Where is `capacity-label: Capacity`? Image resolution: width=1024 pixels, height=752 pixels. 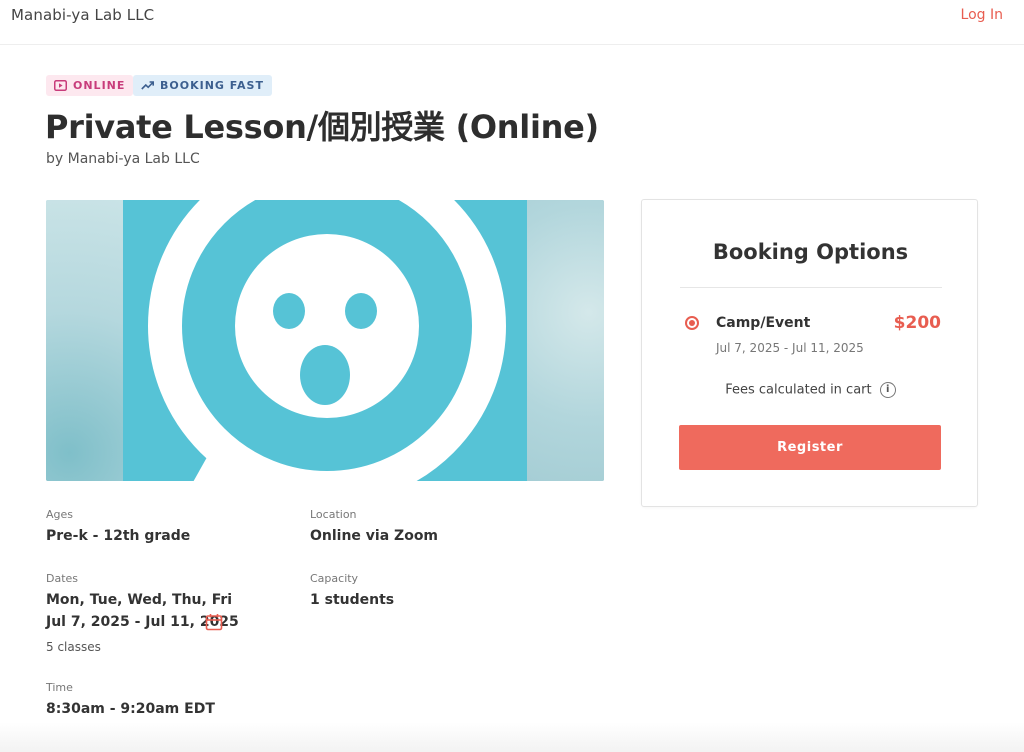
capacity-label: Capacity is located at coordinates (334, 578).